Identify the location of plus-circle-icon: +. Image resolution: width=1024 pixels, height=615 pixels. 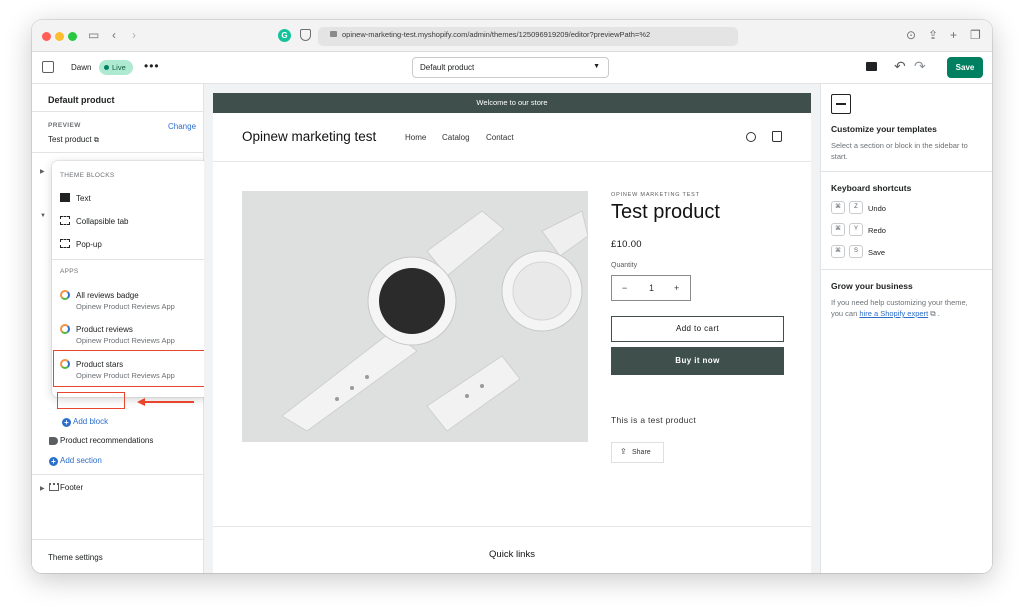
(66, 422).